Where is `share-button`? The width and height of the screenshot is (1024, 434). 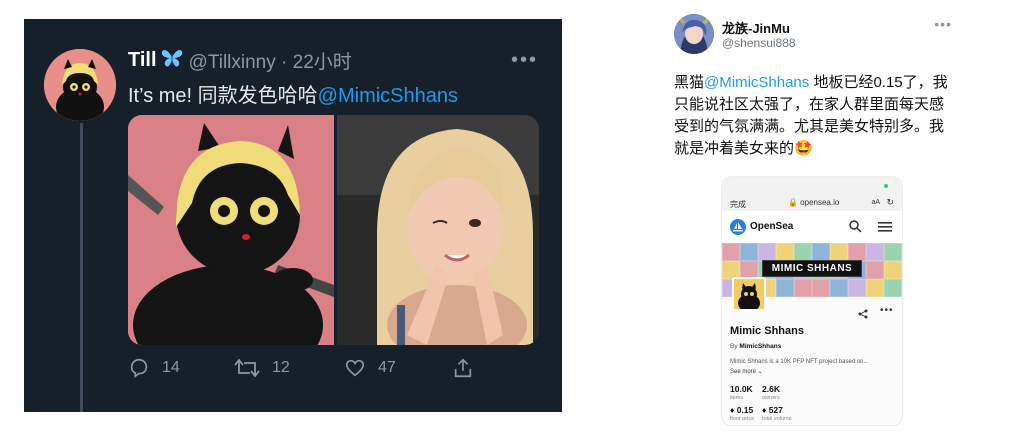 share-button is located at coordinates (469, 368).